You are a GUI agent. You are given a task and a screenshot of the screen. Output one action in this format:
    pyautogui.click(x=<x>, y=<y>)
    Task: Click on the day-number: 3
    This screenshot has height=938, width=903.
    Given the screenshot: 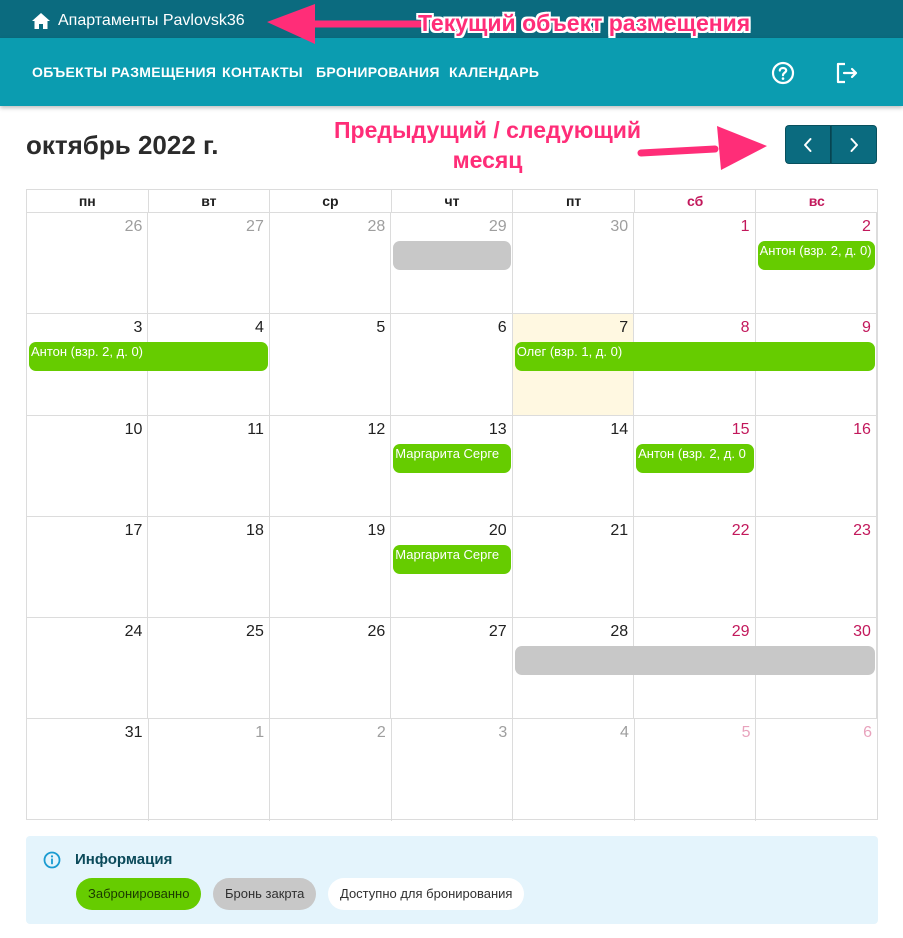 What is the action you would take?
    pyautogui.click(x=503, y=733)
    